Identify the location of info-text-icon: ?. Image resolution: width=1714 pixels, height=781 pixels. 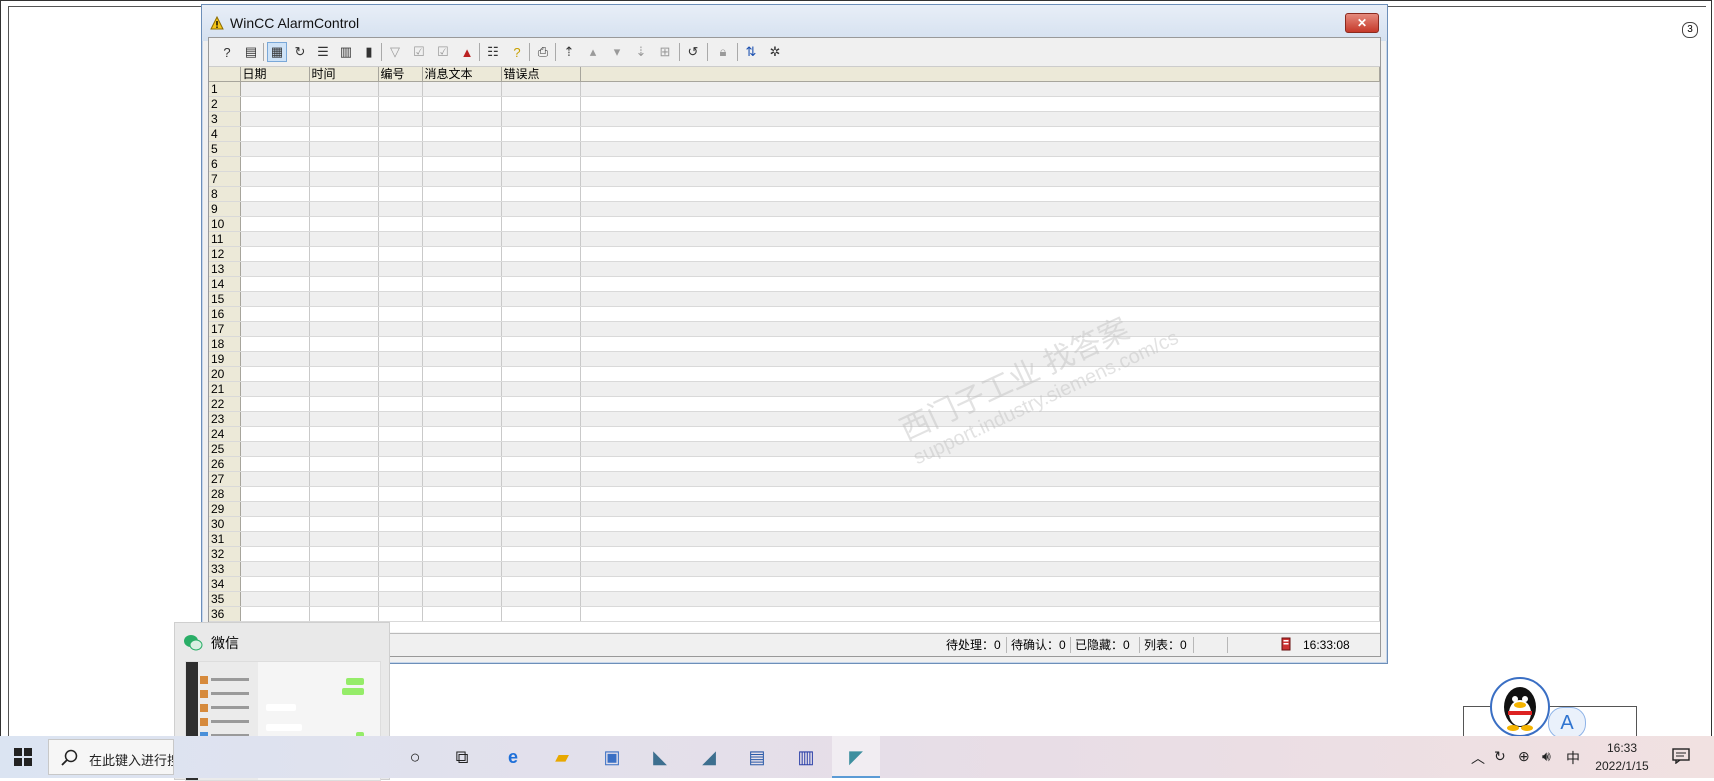
(517, 52).